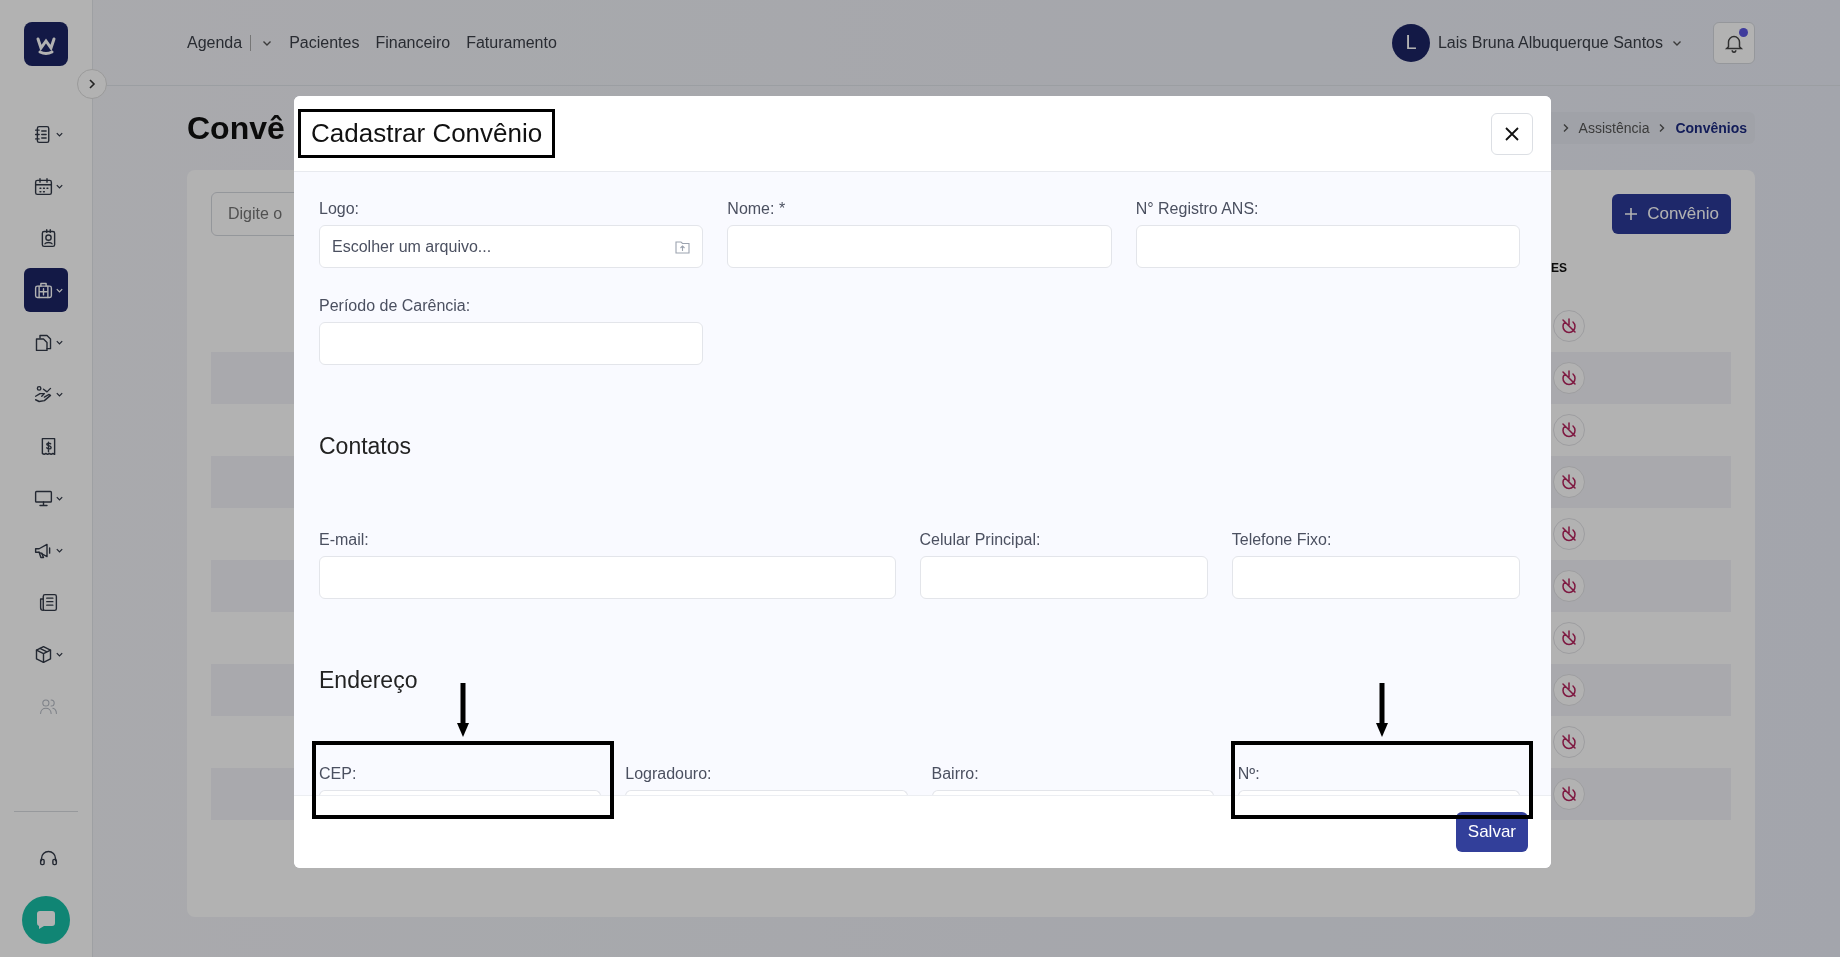 The image size is (1840, 957). I want to click on field-label: Nome: *, so click(757, 209).